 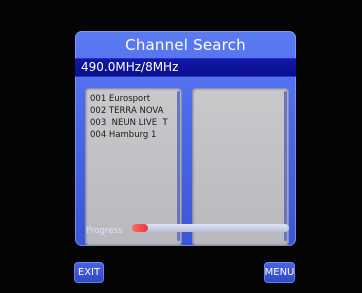 What do you see at coordinates (130, 67) in the screenshot?
I see `frequency-readout: 490.0MHz/8MHz` at bounding box center [130, 67].